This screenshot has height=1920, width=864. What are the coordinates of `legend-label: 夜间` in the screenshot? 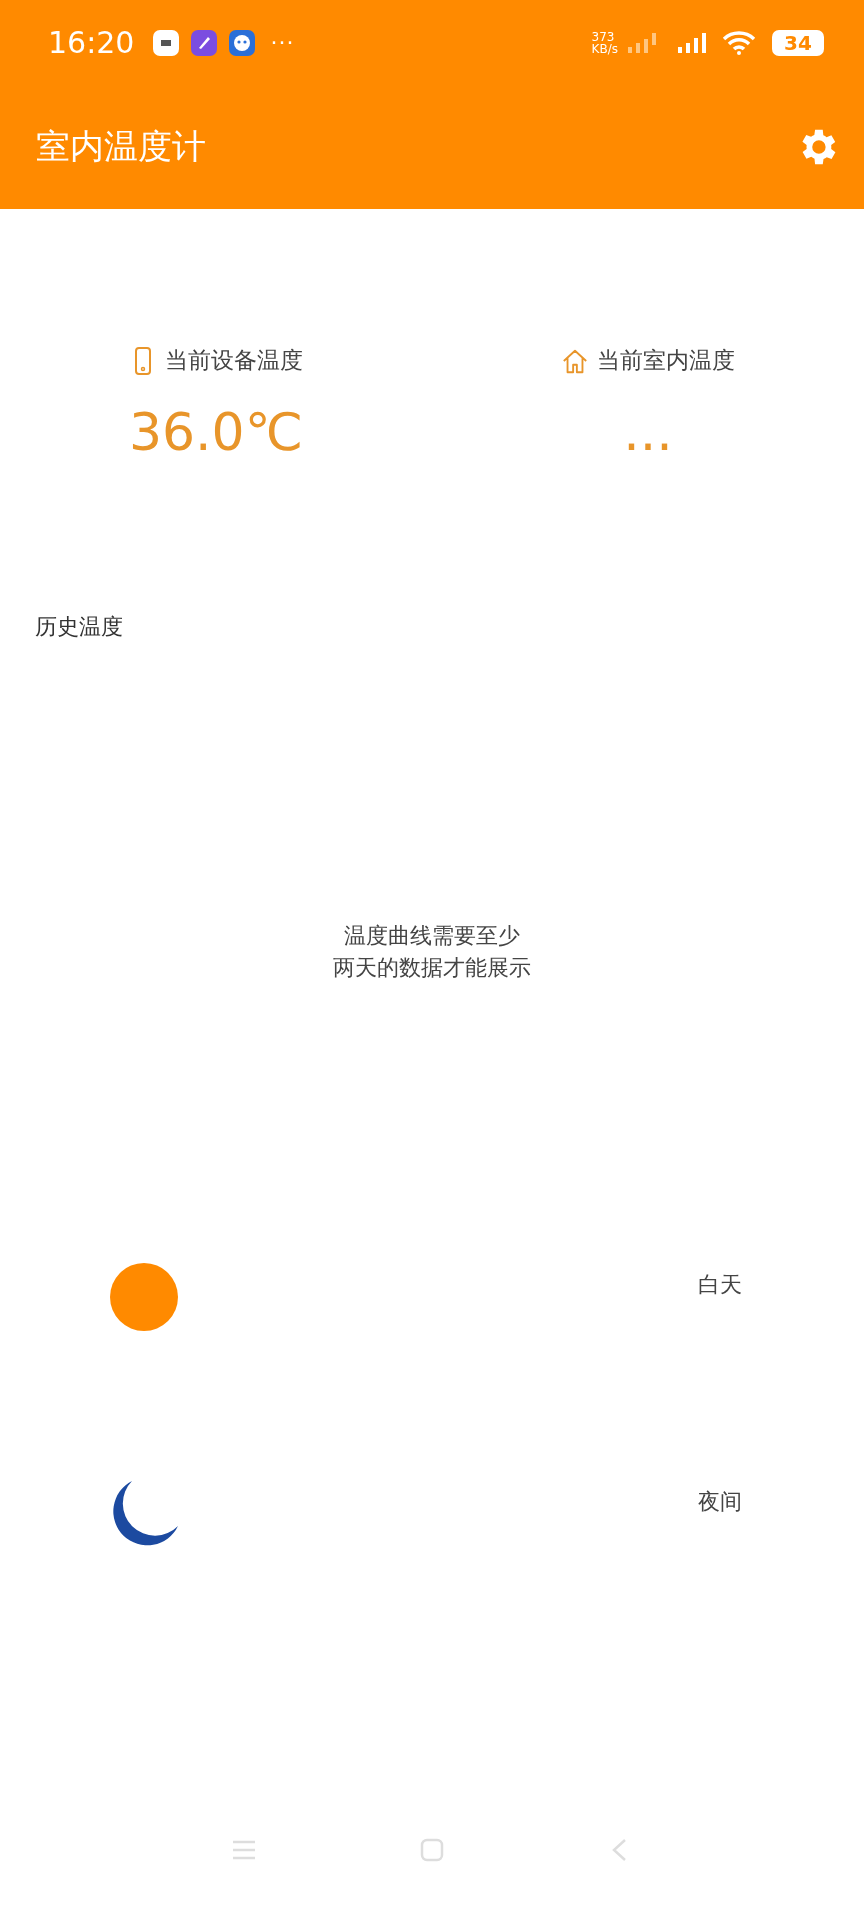 It's located at (720, 1502).